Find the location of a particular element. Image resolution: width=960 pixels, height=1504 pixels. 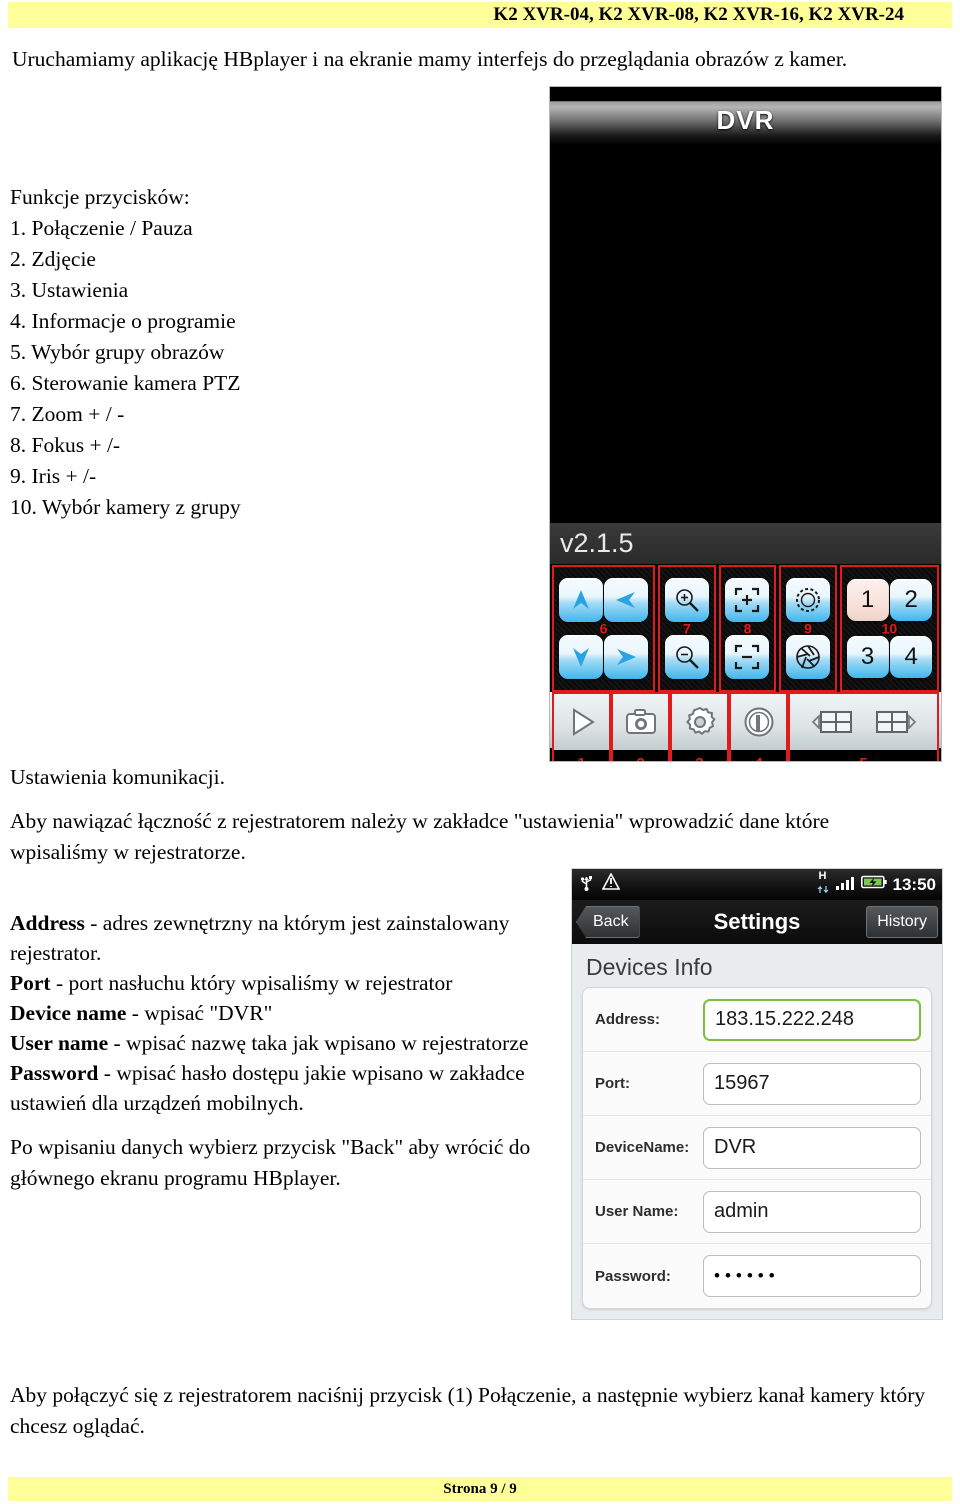

focus-minus-button is located at coordinates (747, 657).